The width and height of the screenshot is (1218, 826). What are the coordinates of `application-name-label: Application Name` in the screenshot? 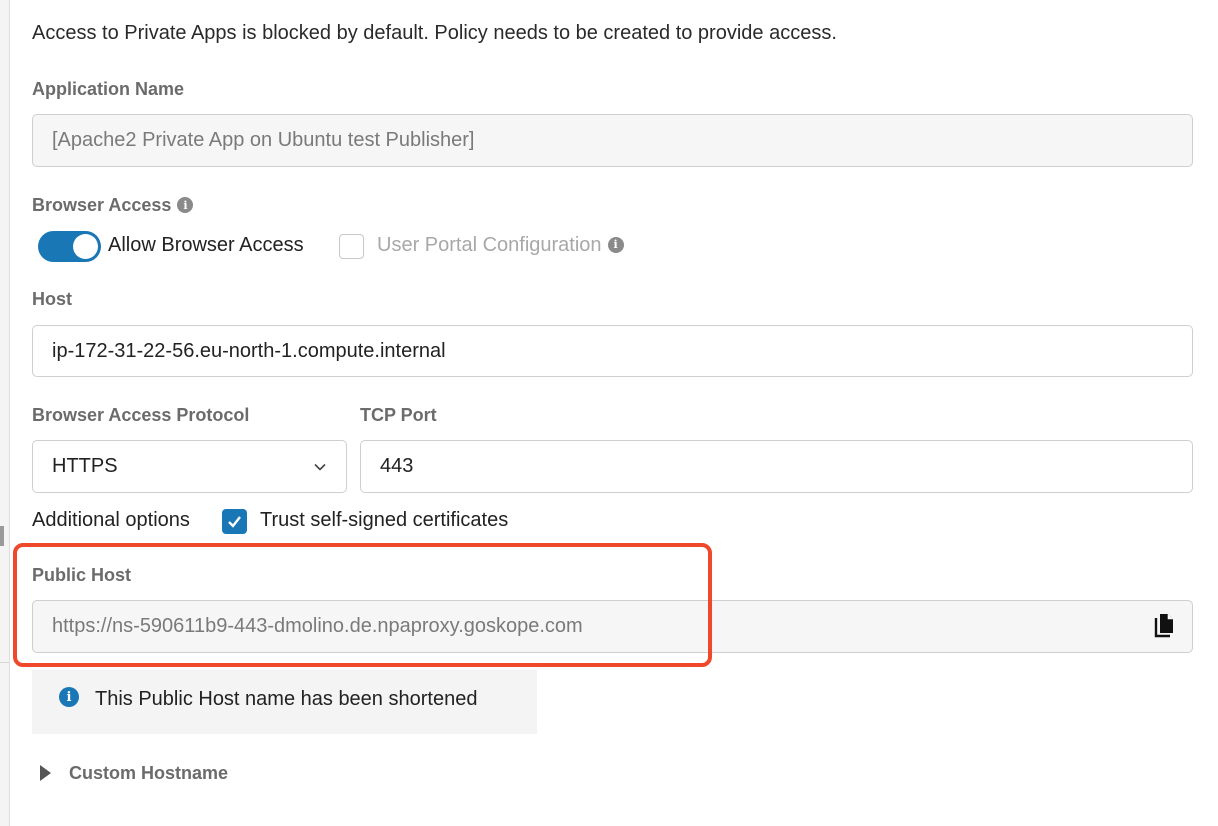 It's located at (108, 89).